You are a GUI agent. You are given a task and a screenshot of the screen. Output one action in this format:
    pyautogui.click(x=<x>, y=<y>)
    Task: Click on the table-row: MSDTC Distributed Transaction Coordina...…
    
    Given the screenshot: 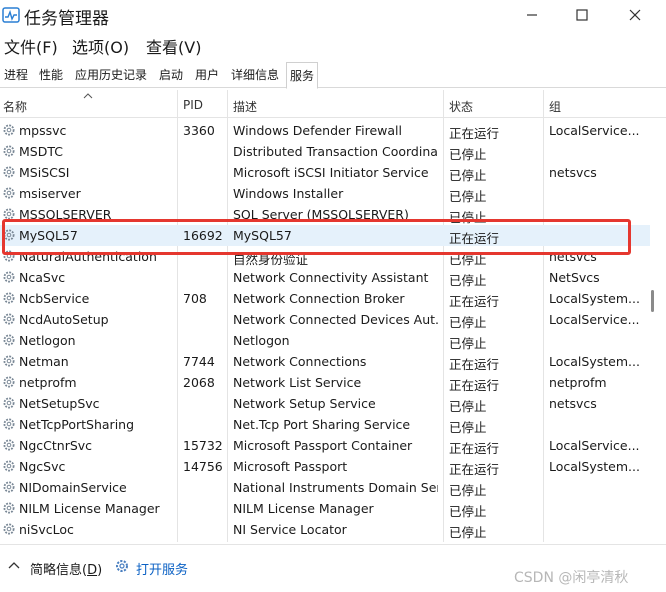 What is the action you would take?
    pyautogui.click(x=325, y=151)
    